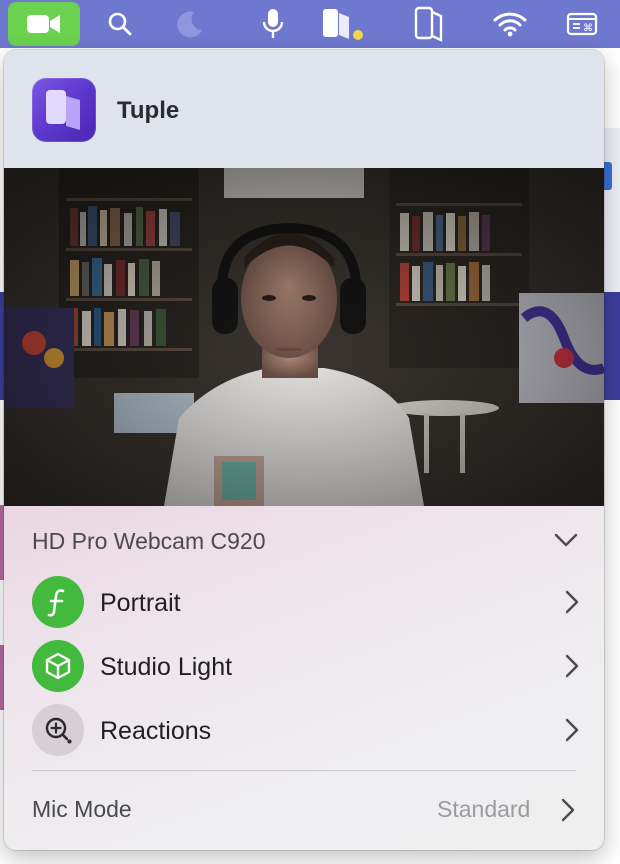 Image resolution: width=620 pixels, height=864 pixels. I want to click on menu-bar: ⌘, so click(310, 24).